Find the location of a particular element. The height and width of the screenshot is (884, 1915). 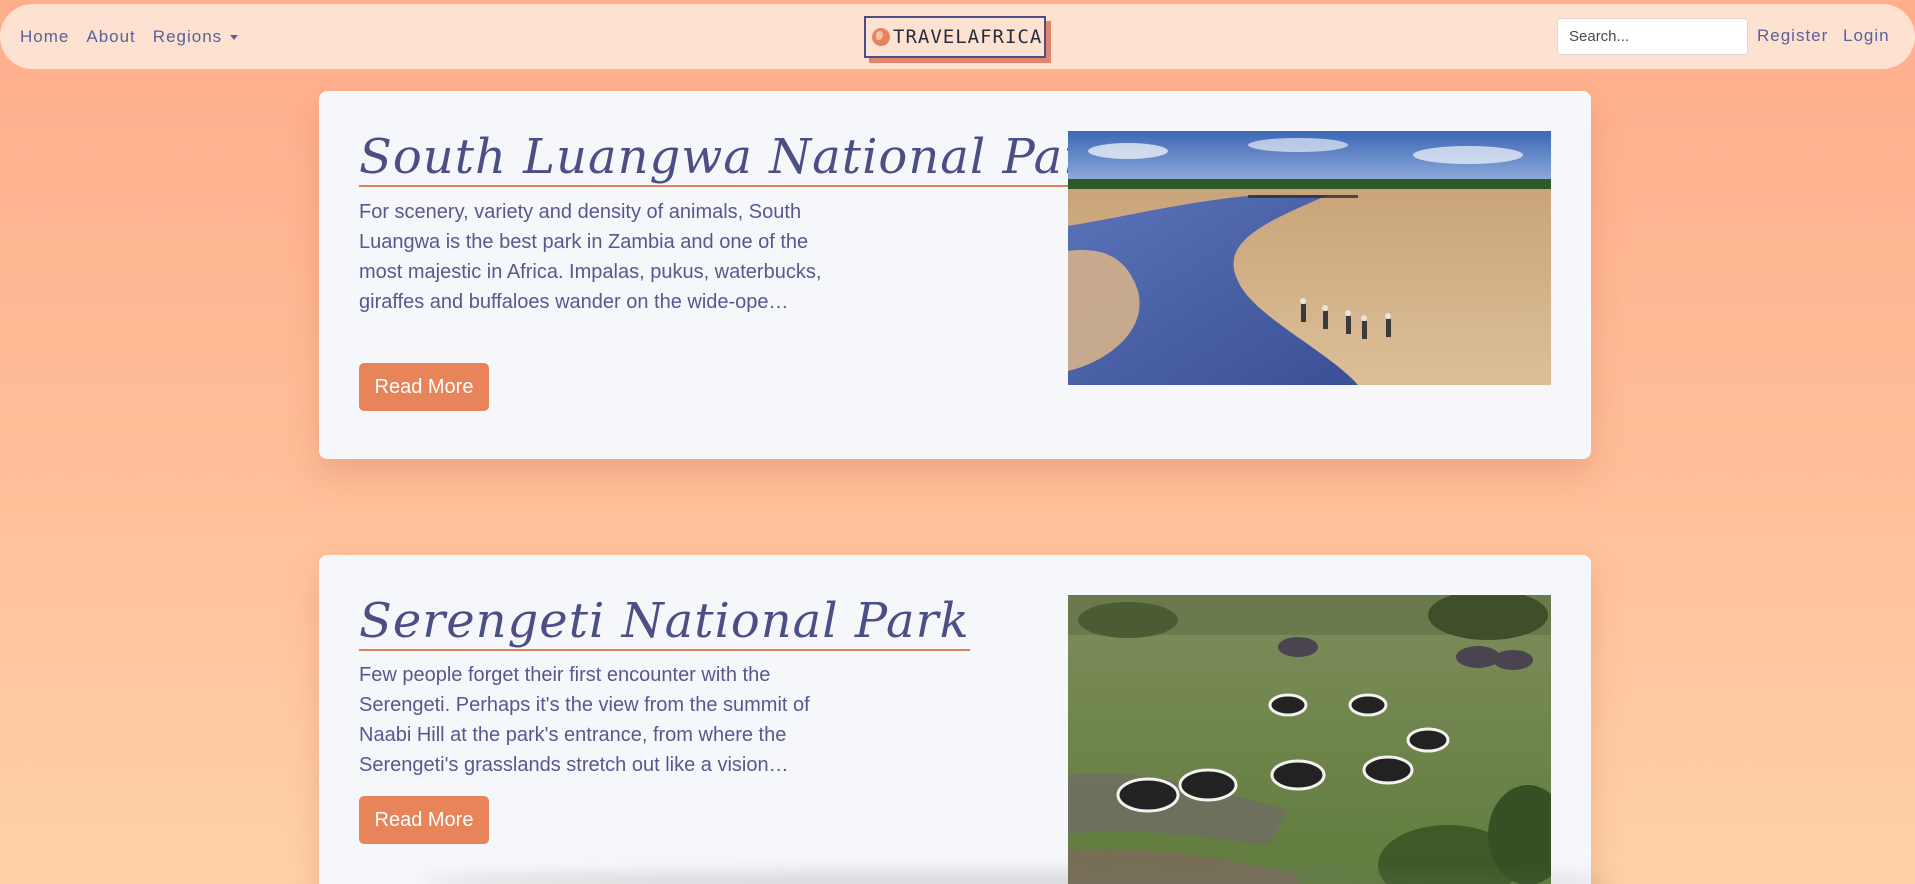

nav-regions-label: Regions is located at coordinates (187, 36).